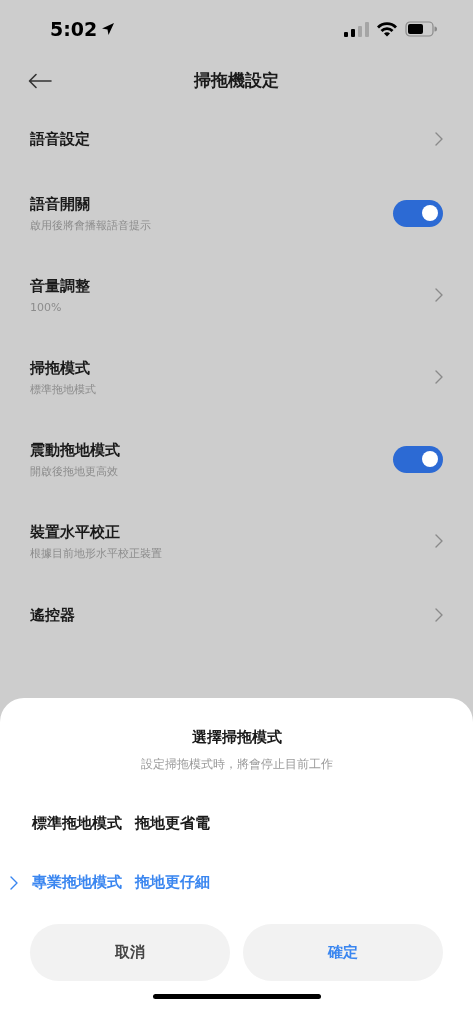 The width and height of the screenshot is (473, 1024). What do you see at coordinates (172, 883) in the screenshot?
I see `mode-note: 拖地更仔細` at bounding box center [172, 883].